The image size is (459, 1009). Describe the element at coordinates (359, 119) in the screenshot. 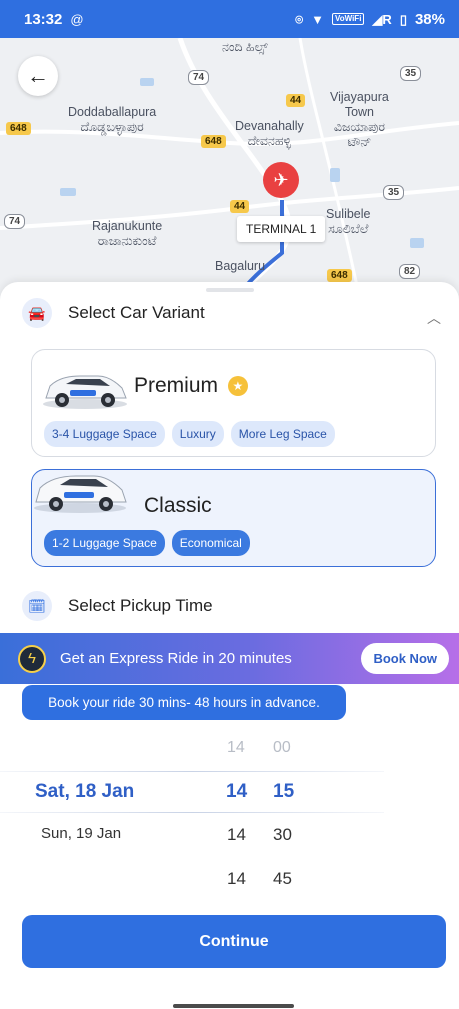

I see `map-place-vijayapura: Vijayapura Town ವಿಜಯಾಪುರ ಟೌನ್` at that location.